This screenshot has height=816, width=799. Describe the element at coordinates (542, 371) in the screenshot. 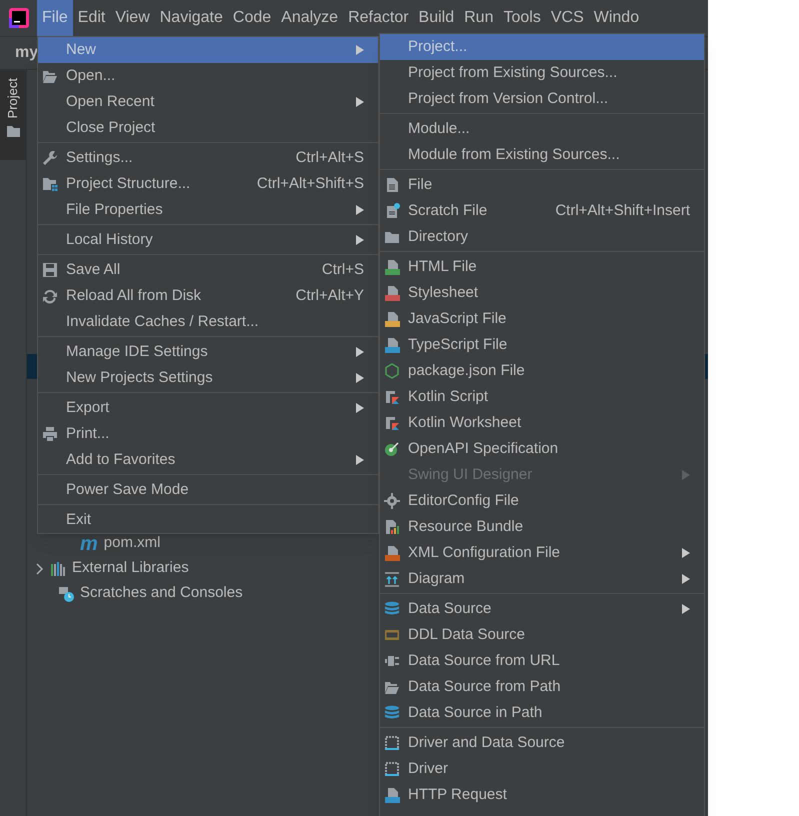

I see `menu-item: package.json File` at that location.